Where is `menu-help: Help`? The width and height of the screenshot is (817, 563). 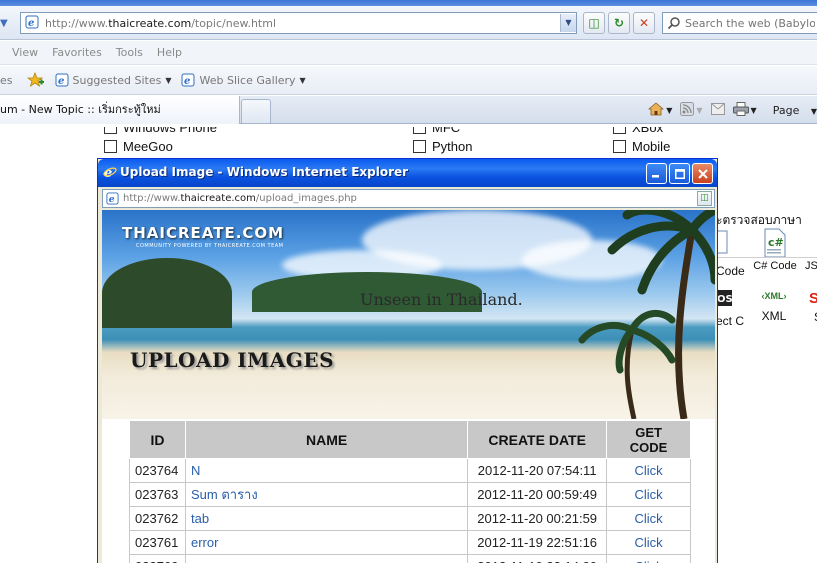 menu-help: Help is located at coordinates (169, 52).